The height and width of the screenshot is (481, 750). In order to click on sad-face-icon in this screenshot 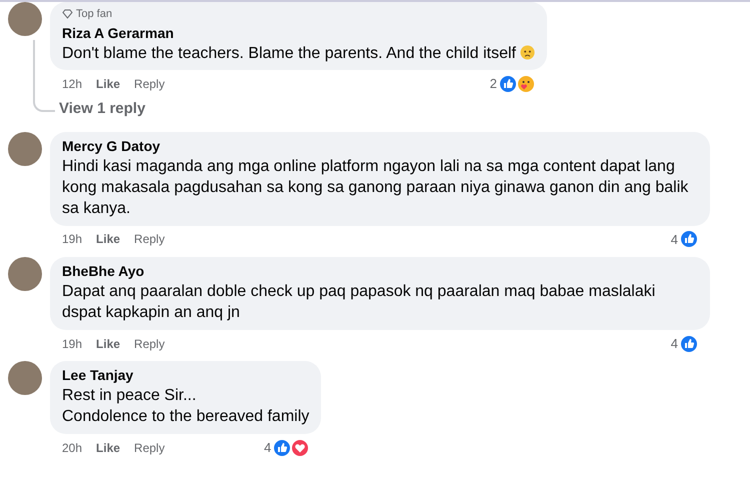, I will do `click(527, 52)`.